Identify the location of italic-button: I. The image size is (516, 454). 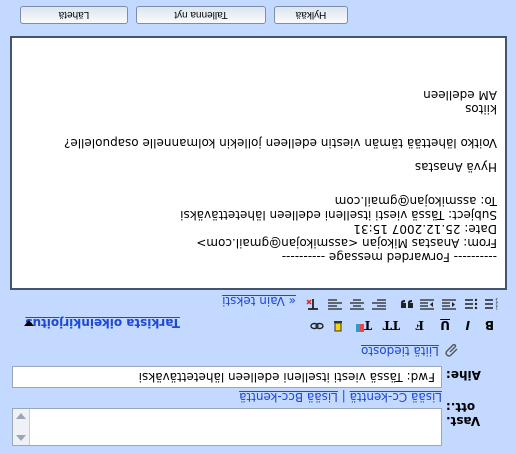
(468, 325).